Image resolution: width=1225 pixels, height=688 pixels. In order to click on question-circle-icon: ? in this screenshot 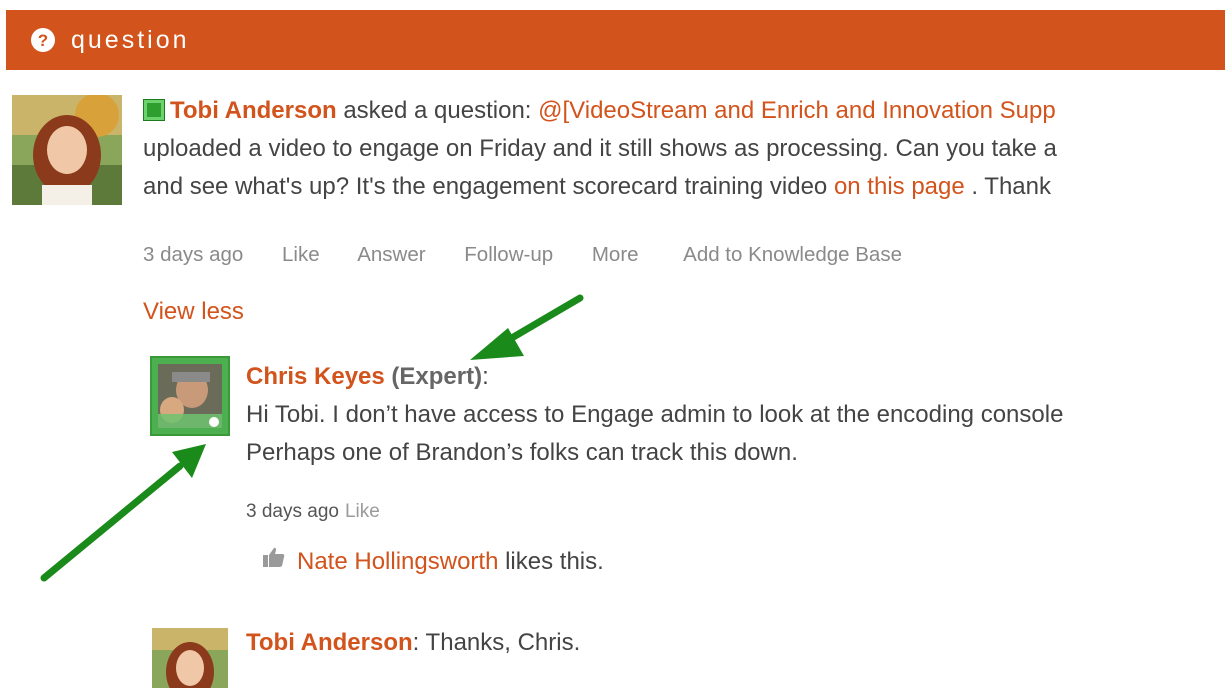, I will do `click(43, 40)`.